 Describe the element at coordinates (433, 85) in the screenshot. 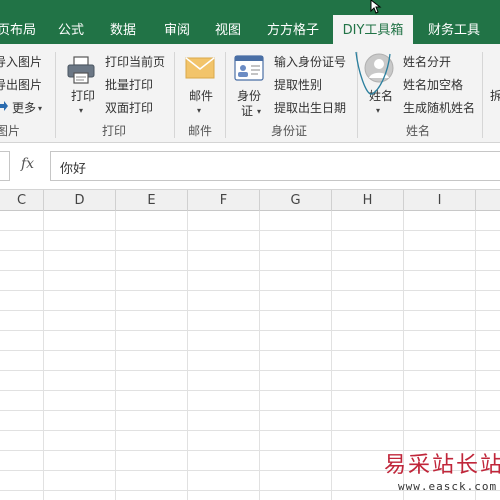

I see `name-add-space-button: 姓名加空格` at that location.